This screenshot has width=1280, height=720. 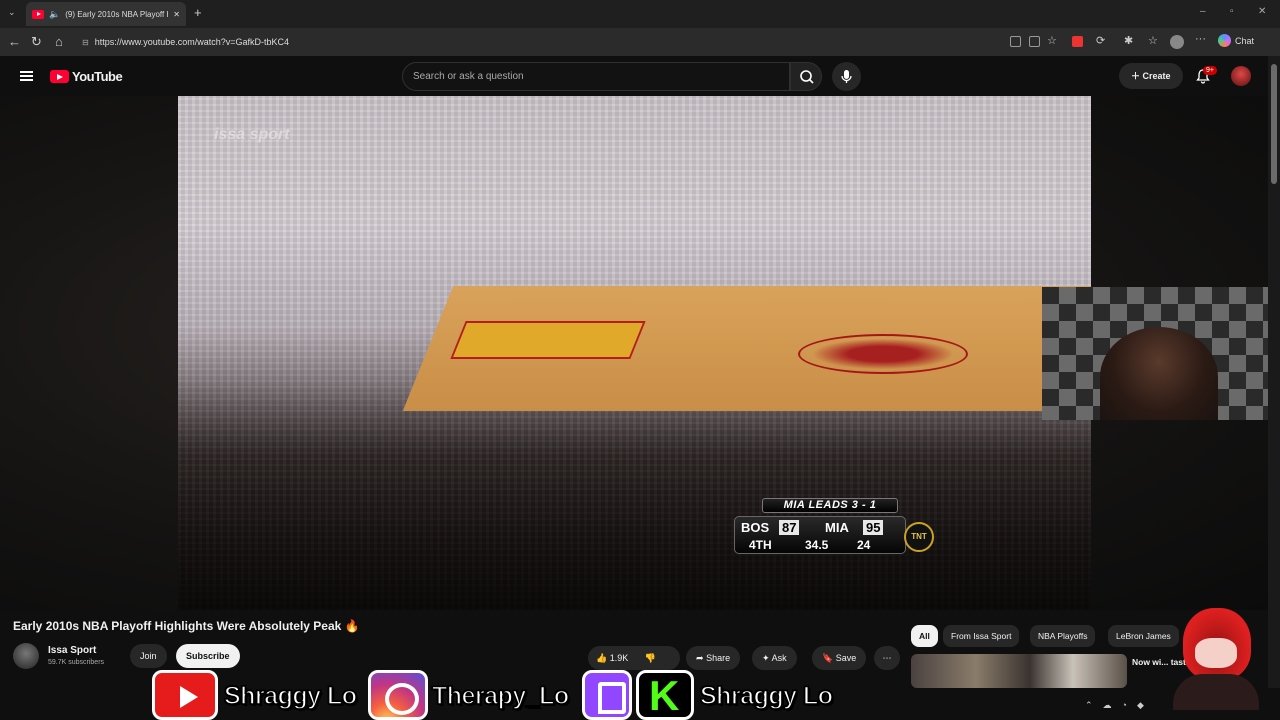 I want to click on youtube-logo-text: YouTube, so click(x=97, y=76).